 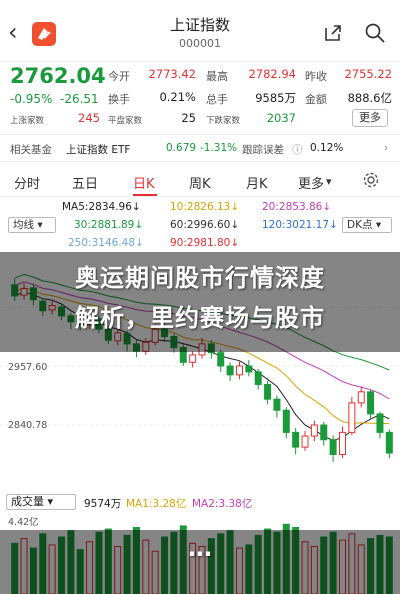 What do you see at coordinates (200, 278) in the screenshot?
I see `headline-line-1: 奥运期间股市行情深度` at bounding box center [200, 278].